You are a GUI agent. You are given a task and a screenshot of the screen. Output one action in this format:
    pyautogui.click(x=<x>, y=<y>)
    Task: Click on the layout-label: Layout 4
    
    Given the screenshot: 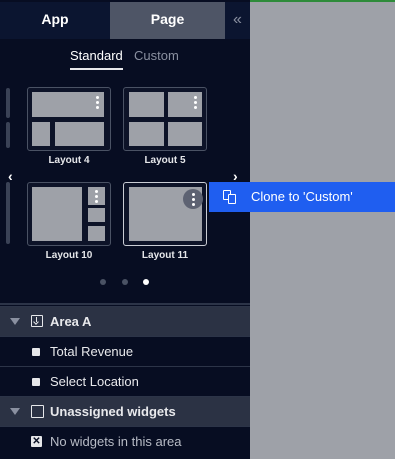 What is the action you would take?
    pyautogui.click(x=69, y=160)
    